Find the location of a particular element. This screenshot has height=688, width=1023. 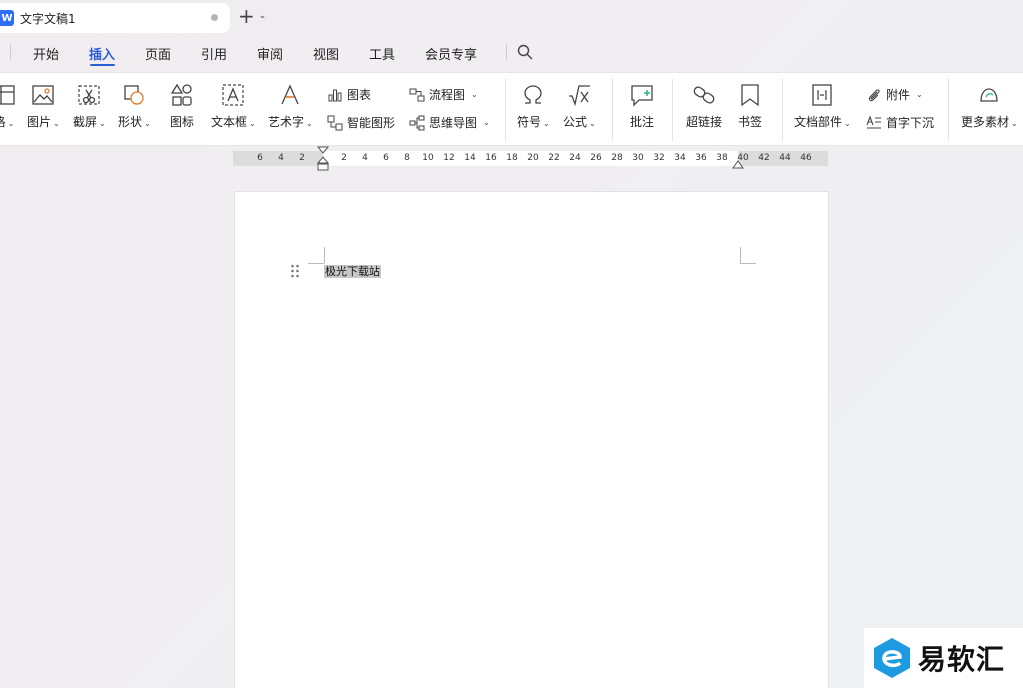

table-icon is located at coordinates (7, 95).